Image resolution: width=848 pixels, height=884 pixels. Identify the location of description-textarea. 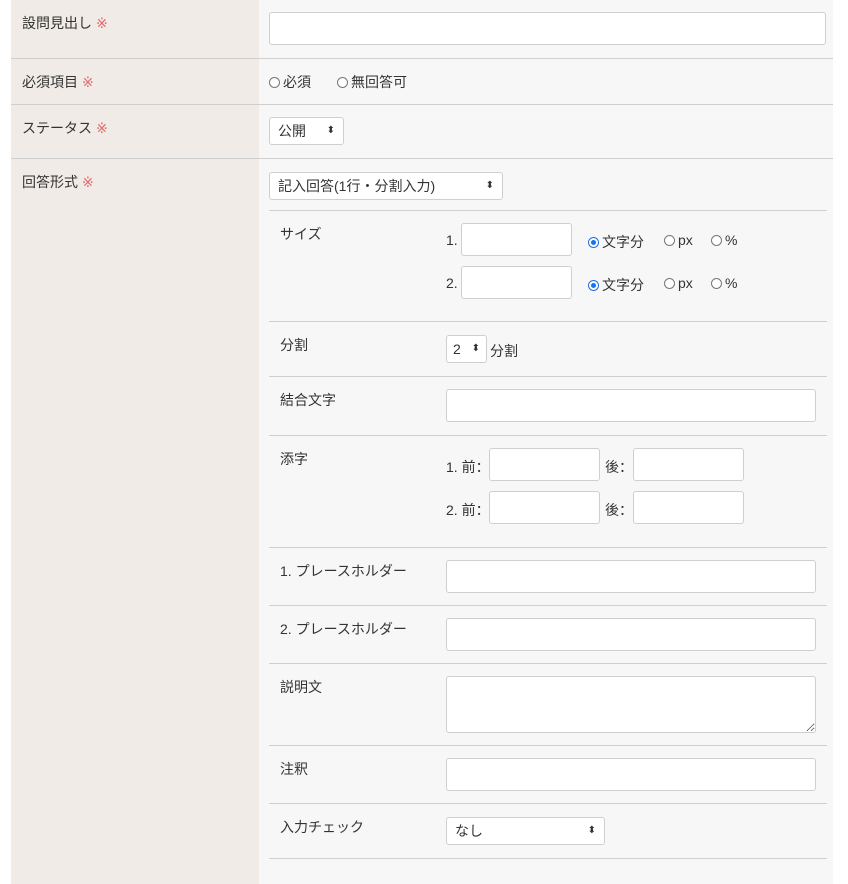
(631, 704).